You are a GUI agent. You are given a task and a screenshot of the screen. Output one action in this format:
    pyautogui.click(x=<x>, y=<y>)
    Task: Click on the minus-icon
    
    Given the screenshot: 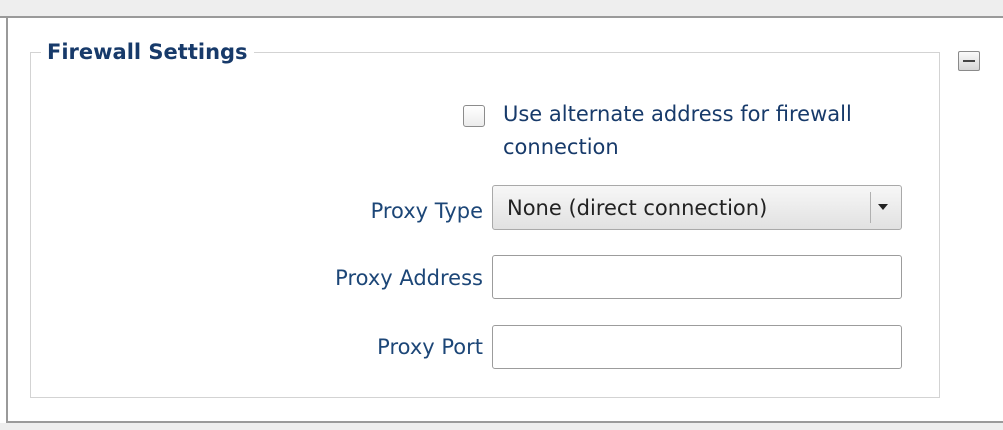 What is the action you would take?
    pyautogui.click(x=969, y=61)
    